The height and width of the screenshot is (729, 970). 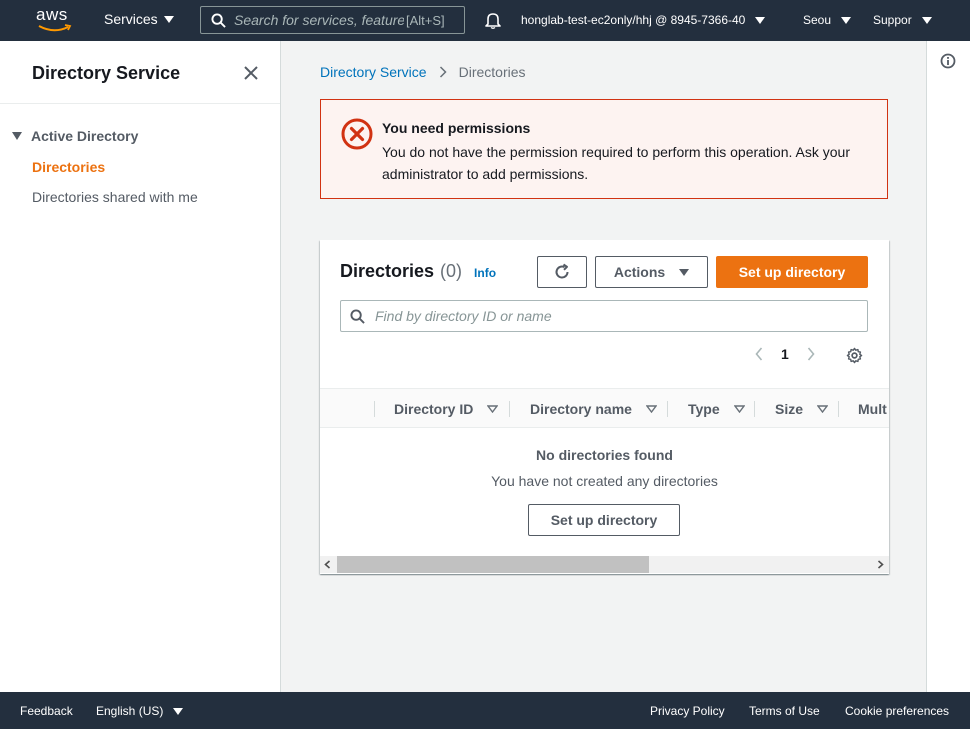 I want to click on aws-logo: aws, so click(x=54, y=20).